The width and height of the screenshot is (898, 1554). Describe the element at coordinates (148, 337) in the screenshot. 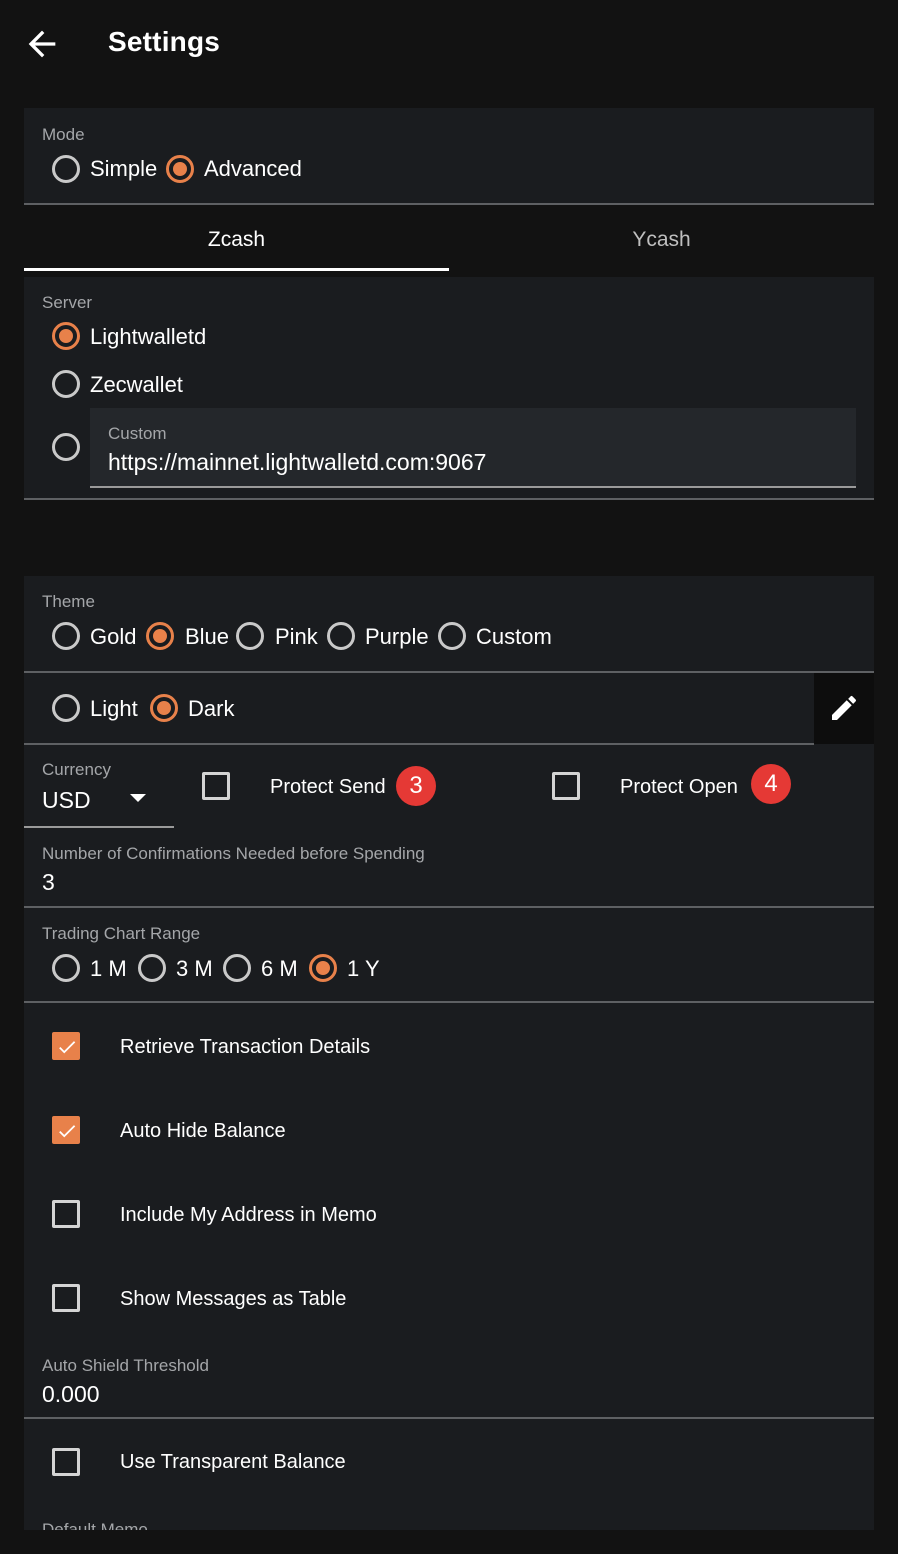

I see `server-lightwalletd-label: Lightwalletd` at that location.